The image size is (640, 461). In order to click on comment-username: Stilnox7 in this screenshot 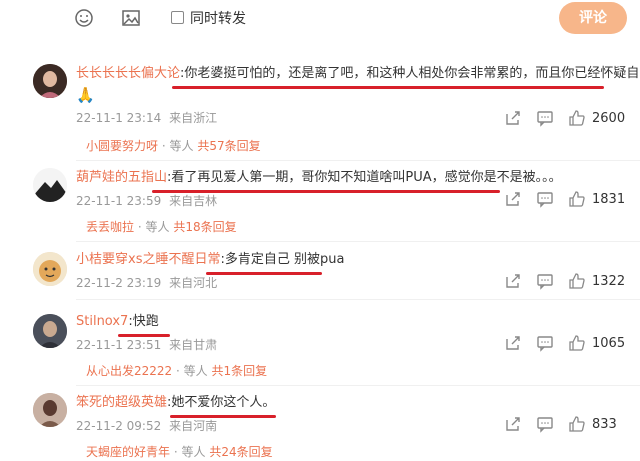, I will do `click(102, 321)`.